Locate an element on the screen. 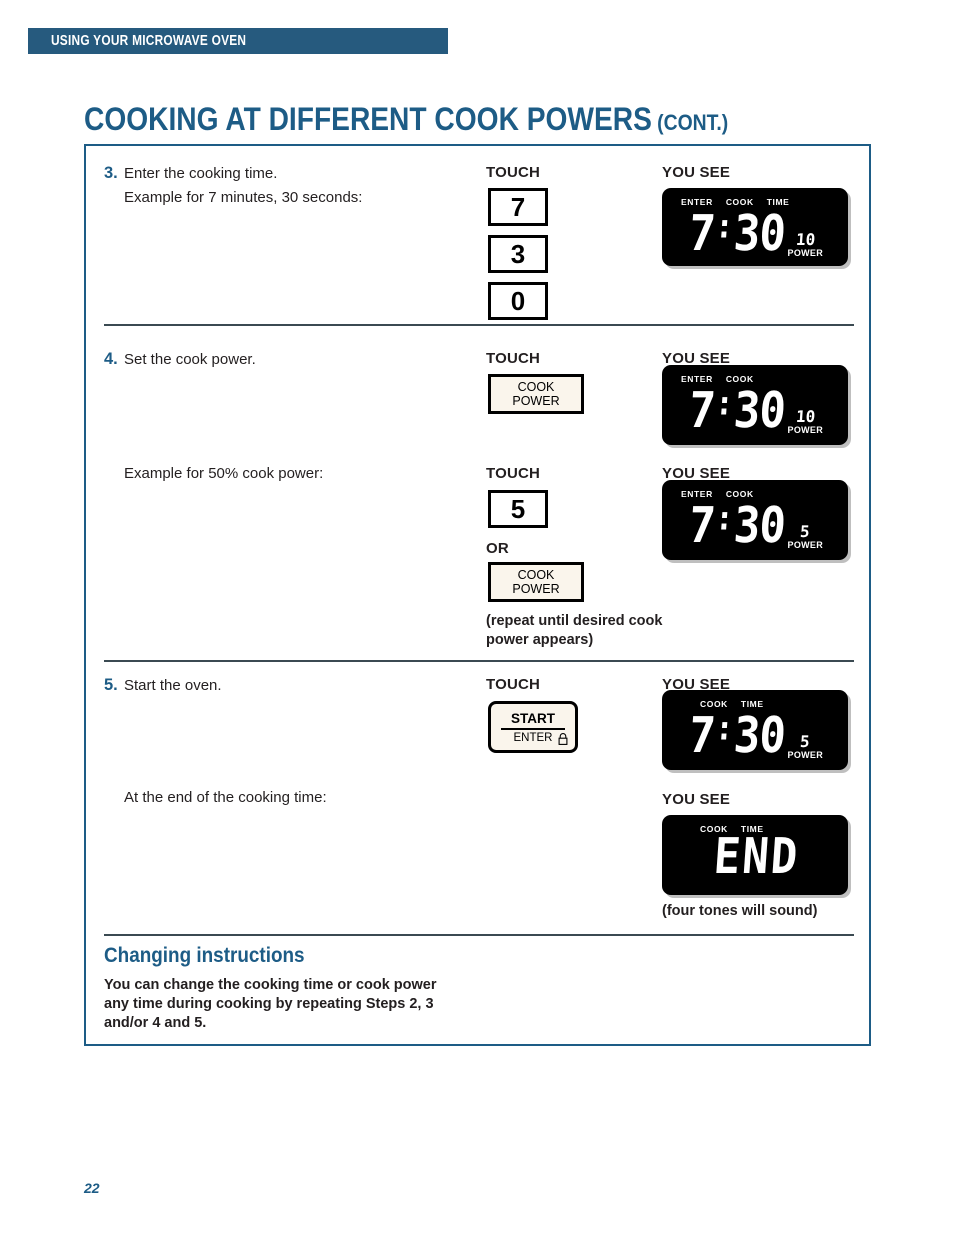 This screenshot has width=954, height=1235. display-step-5a: COOK TIME 7 : 30 5 POWER is located at coordinates (755, 730).